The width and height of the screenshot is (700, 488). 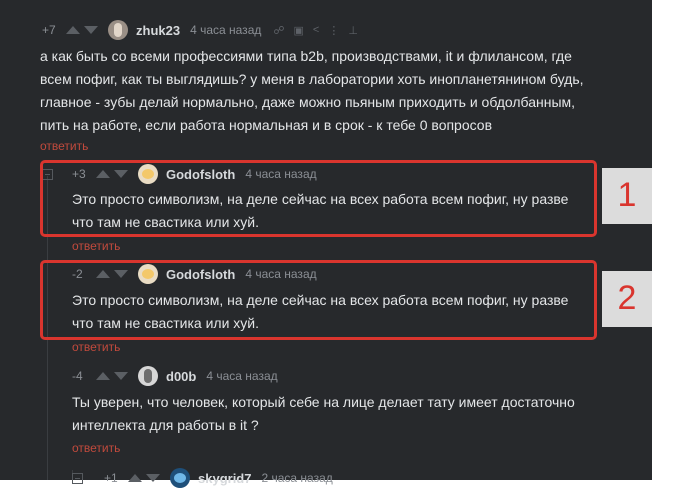 What do you see at coordinates (278, 30) in the screenshot?
I see `link-icon: ☍` at bounding box center [278, 30].